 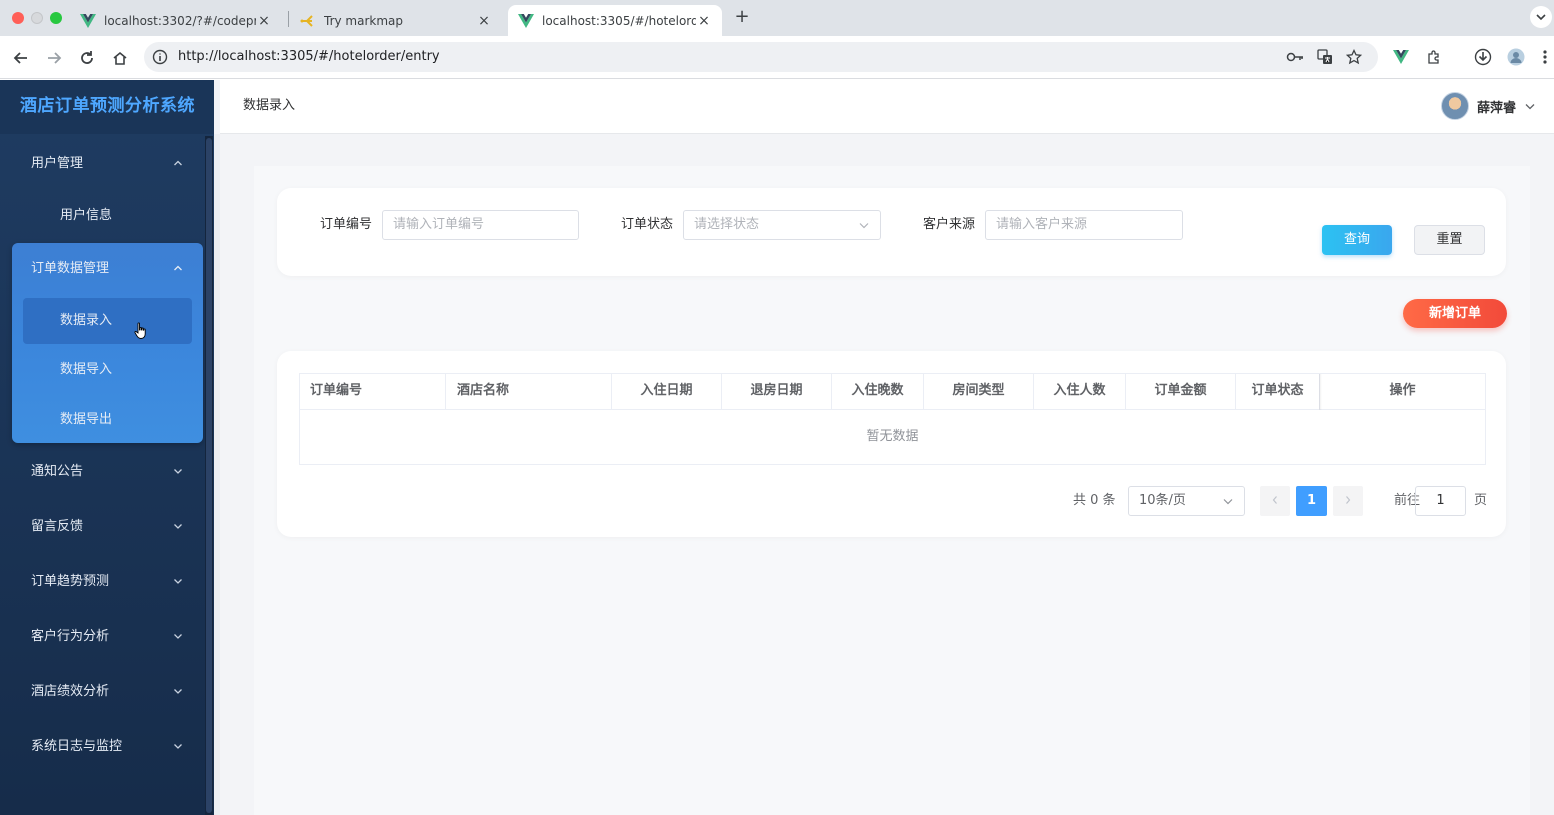 I want to click on vue-icon, so click(x=88, y=21).